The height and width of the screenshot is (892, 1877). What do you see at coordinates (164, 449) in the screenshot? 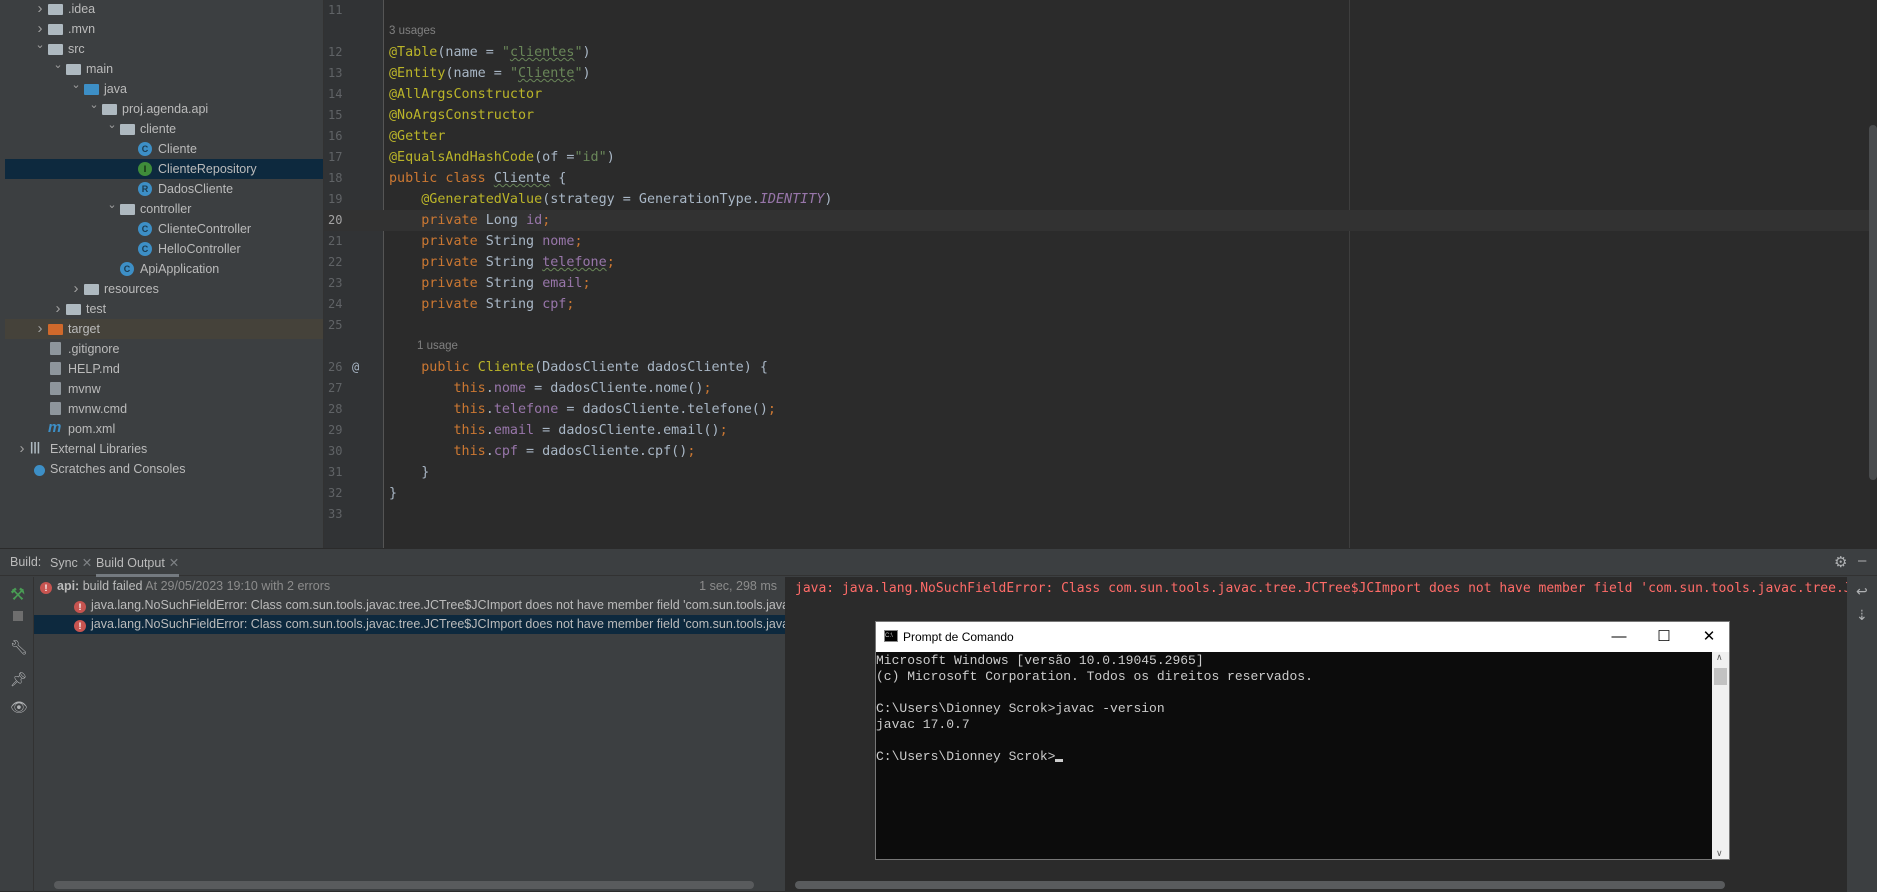
I see `tree-item: › ||| External Libraries` at bounding box center [164, 449].